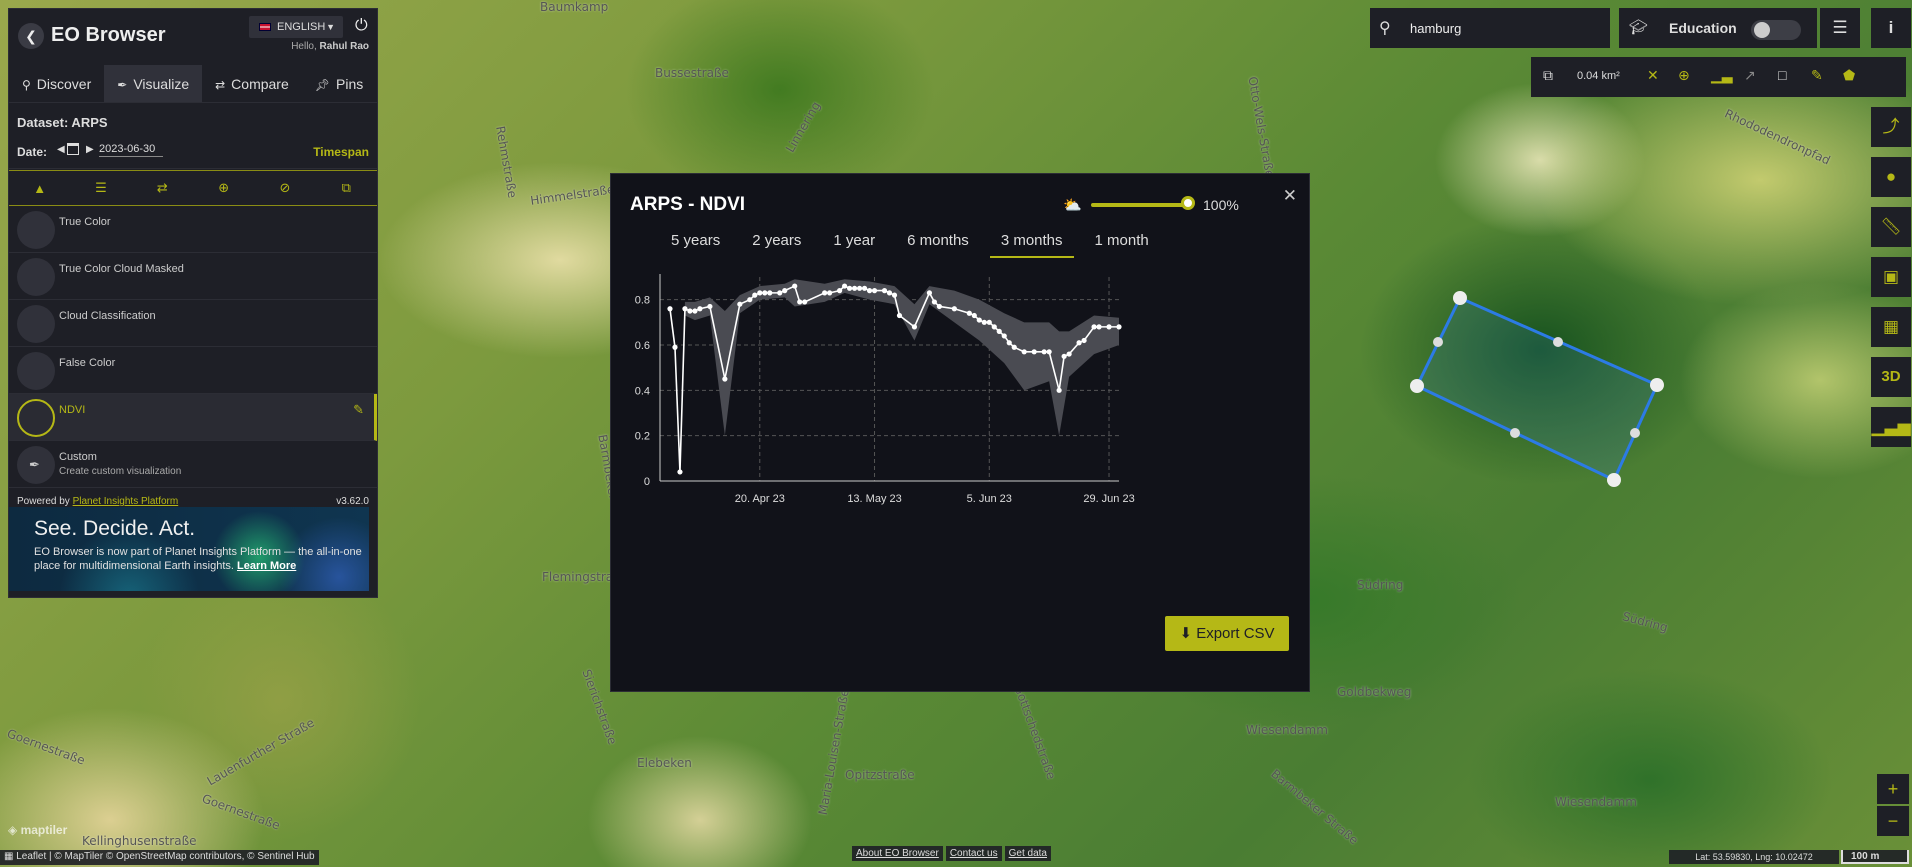 Image resolution: width=1912 pixels, height=867 pixels. I want to click on greeting-prefix: Hello,, so click(304, 46).